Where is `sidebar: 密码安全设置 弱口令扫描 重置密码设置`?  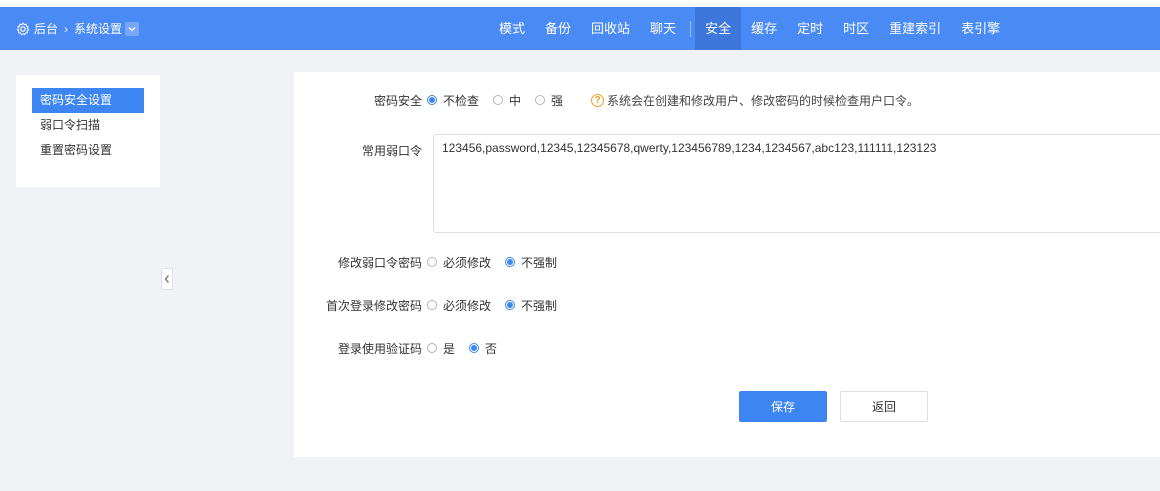
sidebar: 密码安全设置 弱口令扫描 重置密码设置 is located at coordinates (88, 131).